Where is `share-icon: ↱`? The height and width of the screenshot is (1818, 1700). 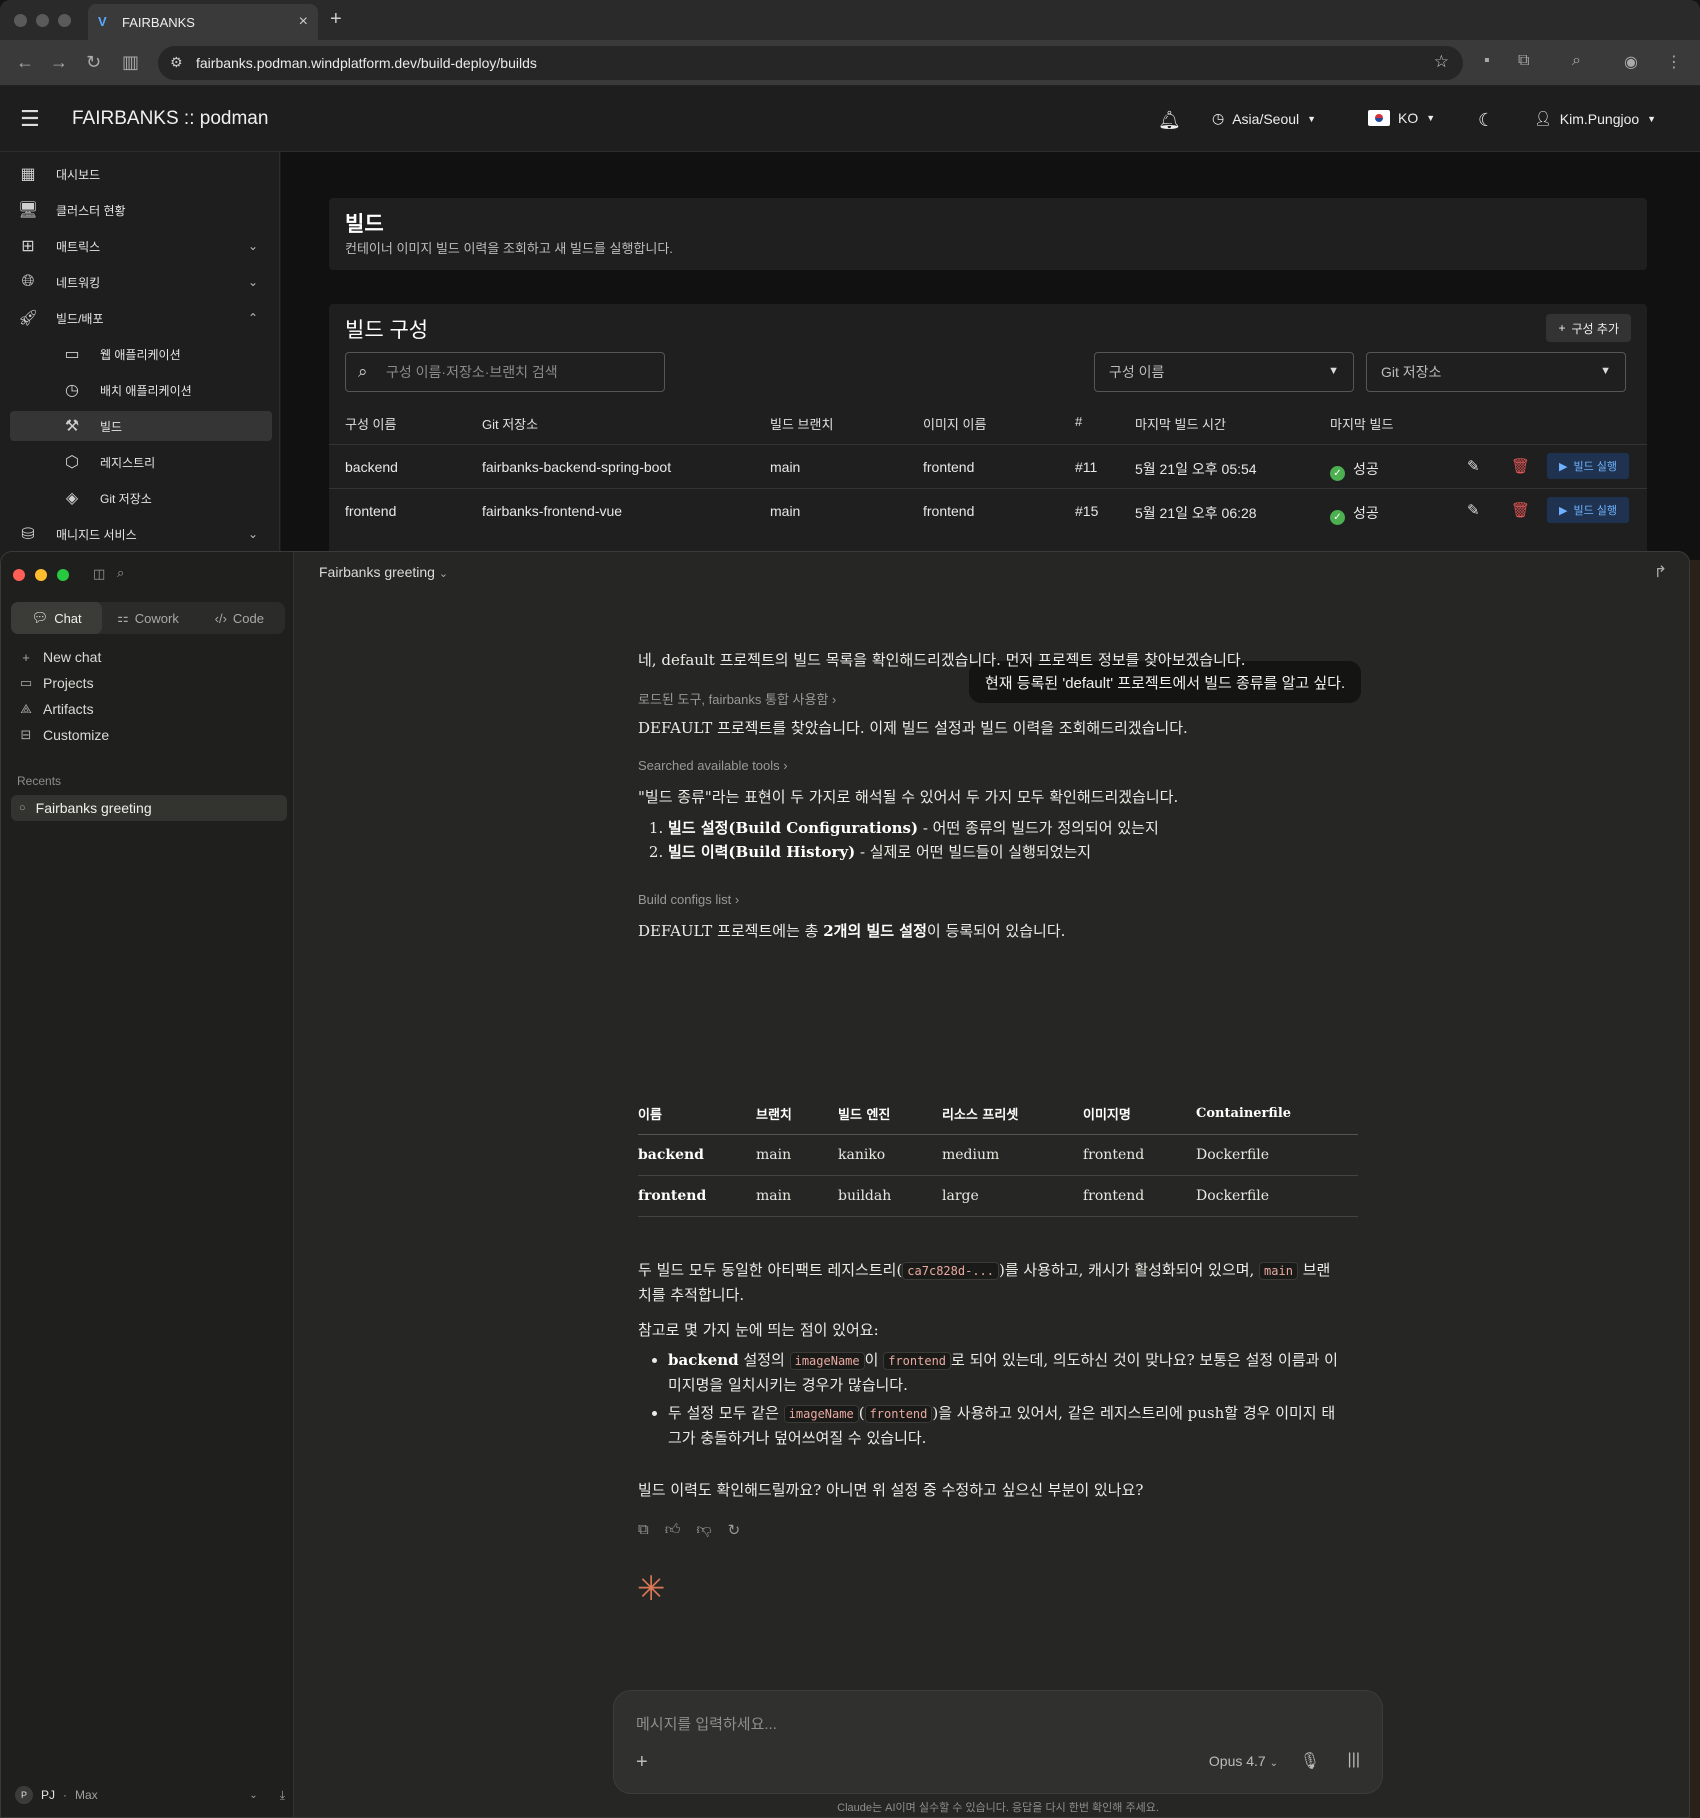 share-icon: ↱ is located at coordinates (1660, 572).